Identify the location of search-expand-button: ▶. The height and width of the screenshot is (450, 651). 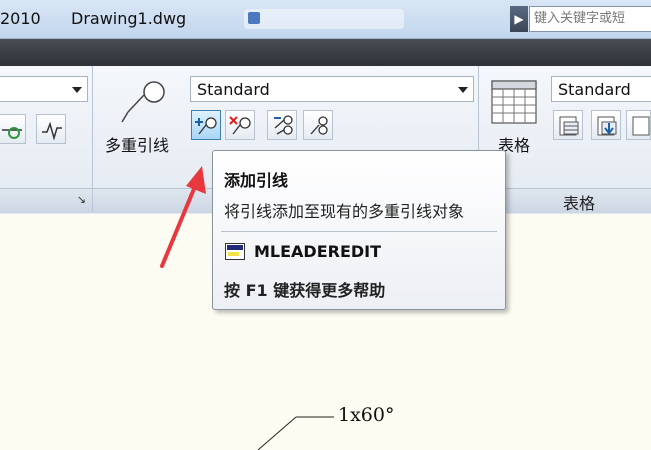
(519, 19).